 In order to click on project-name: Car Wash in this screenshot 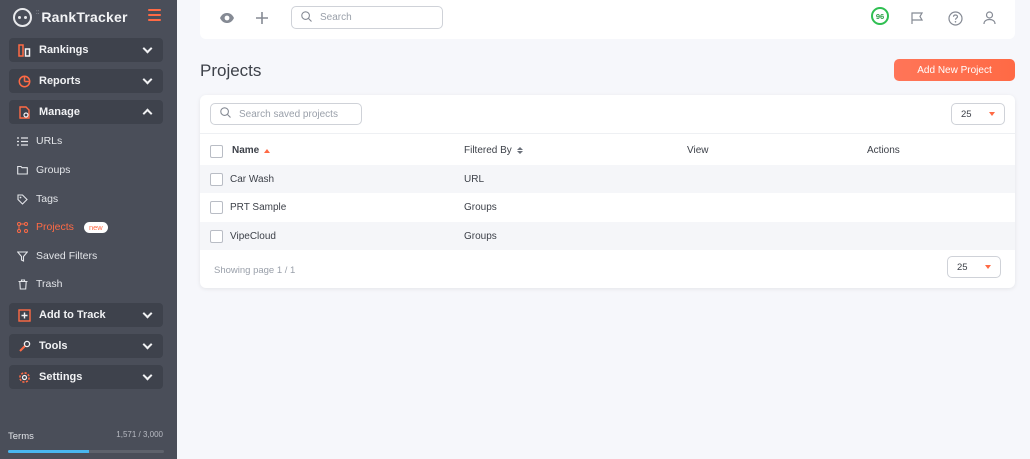, I will do `click(252, 179)`.